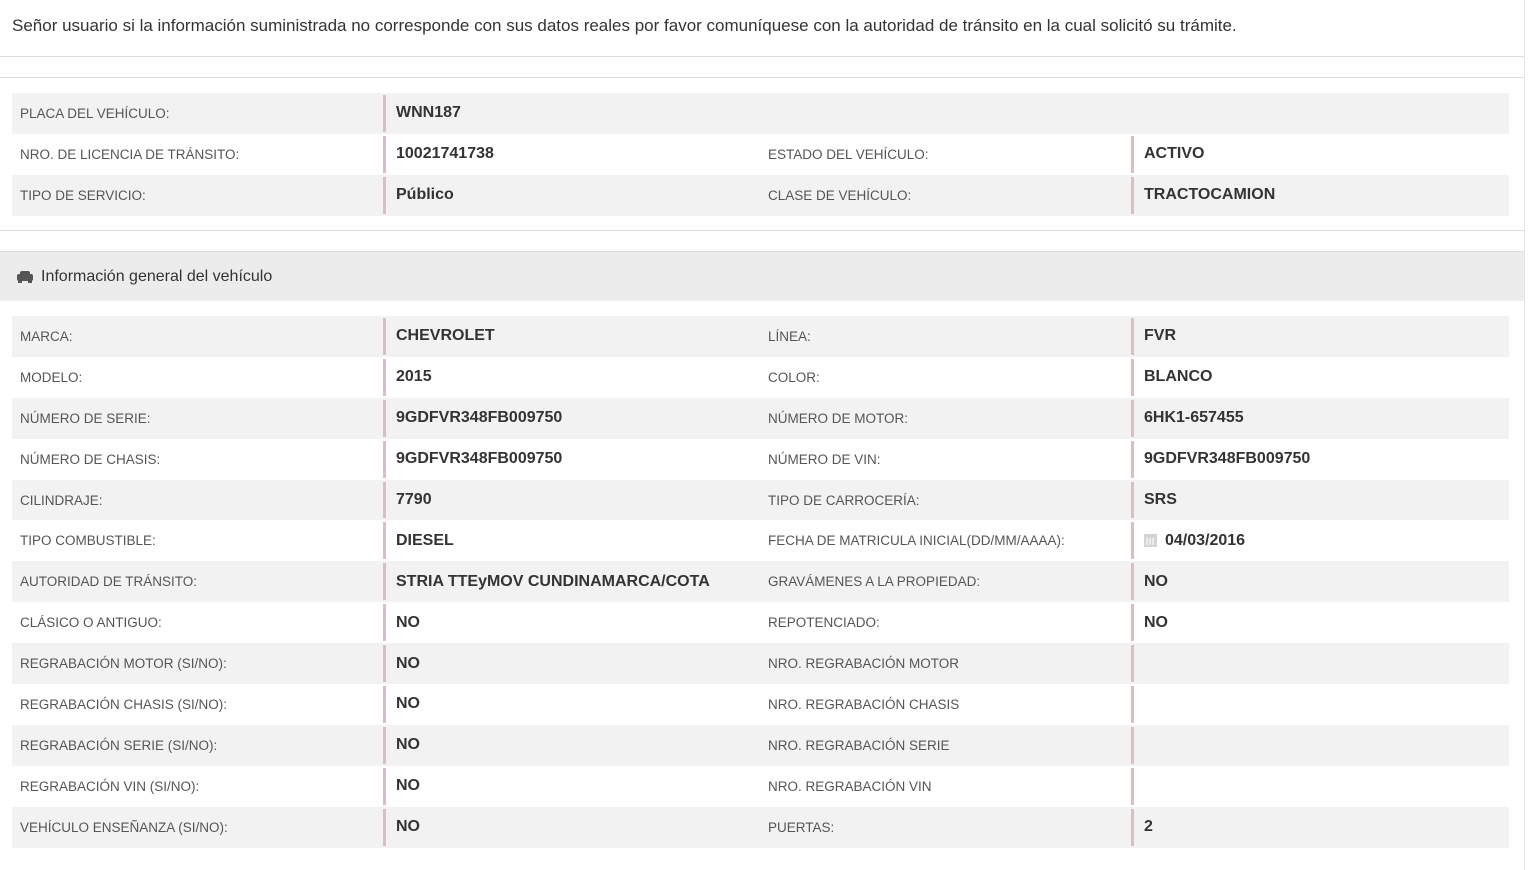  What do you see at coordinates (157, 276) in the screenshot?
I see `section-title: Información general del vehículo` at bounding box center [157, 276].